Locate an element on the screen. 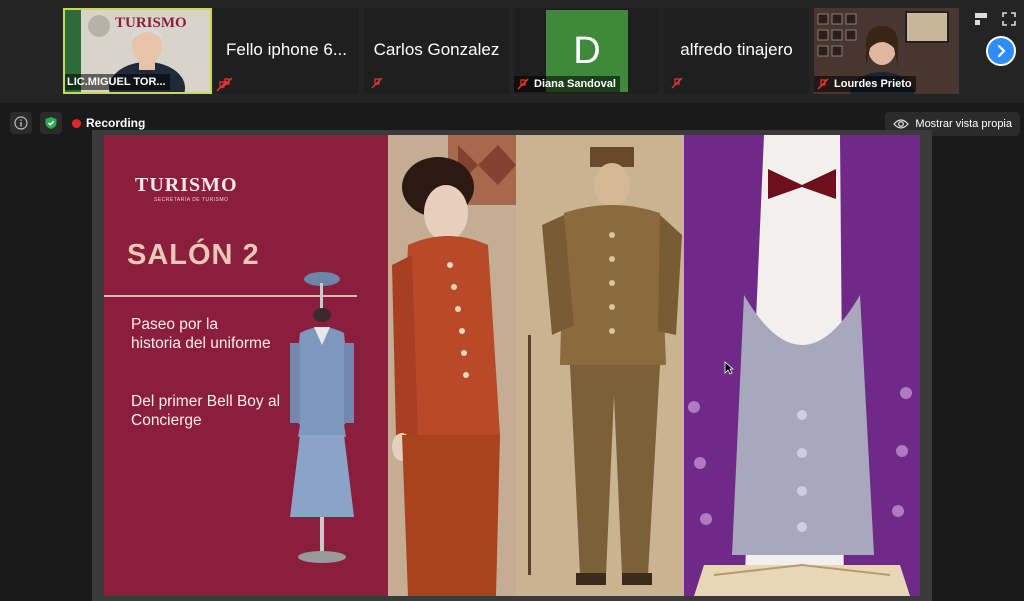 Image resolution: width=1024 pixels, height=601 pixels. slide-description-1: Paseo por la historia del uniforme is located at coordinates (201, 334).